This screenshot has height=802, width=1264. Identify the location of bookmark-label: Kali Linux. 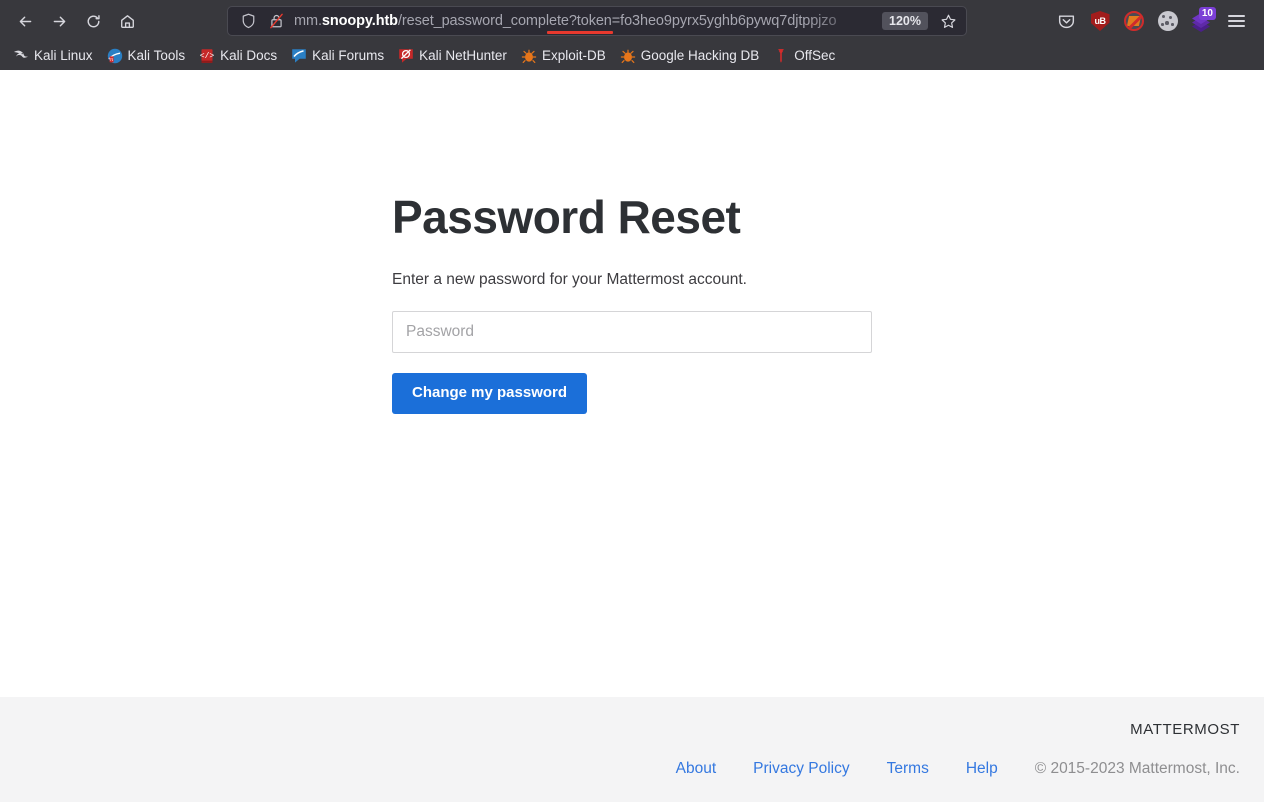
(63, 55).